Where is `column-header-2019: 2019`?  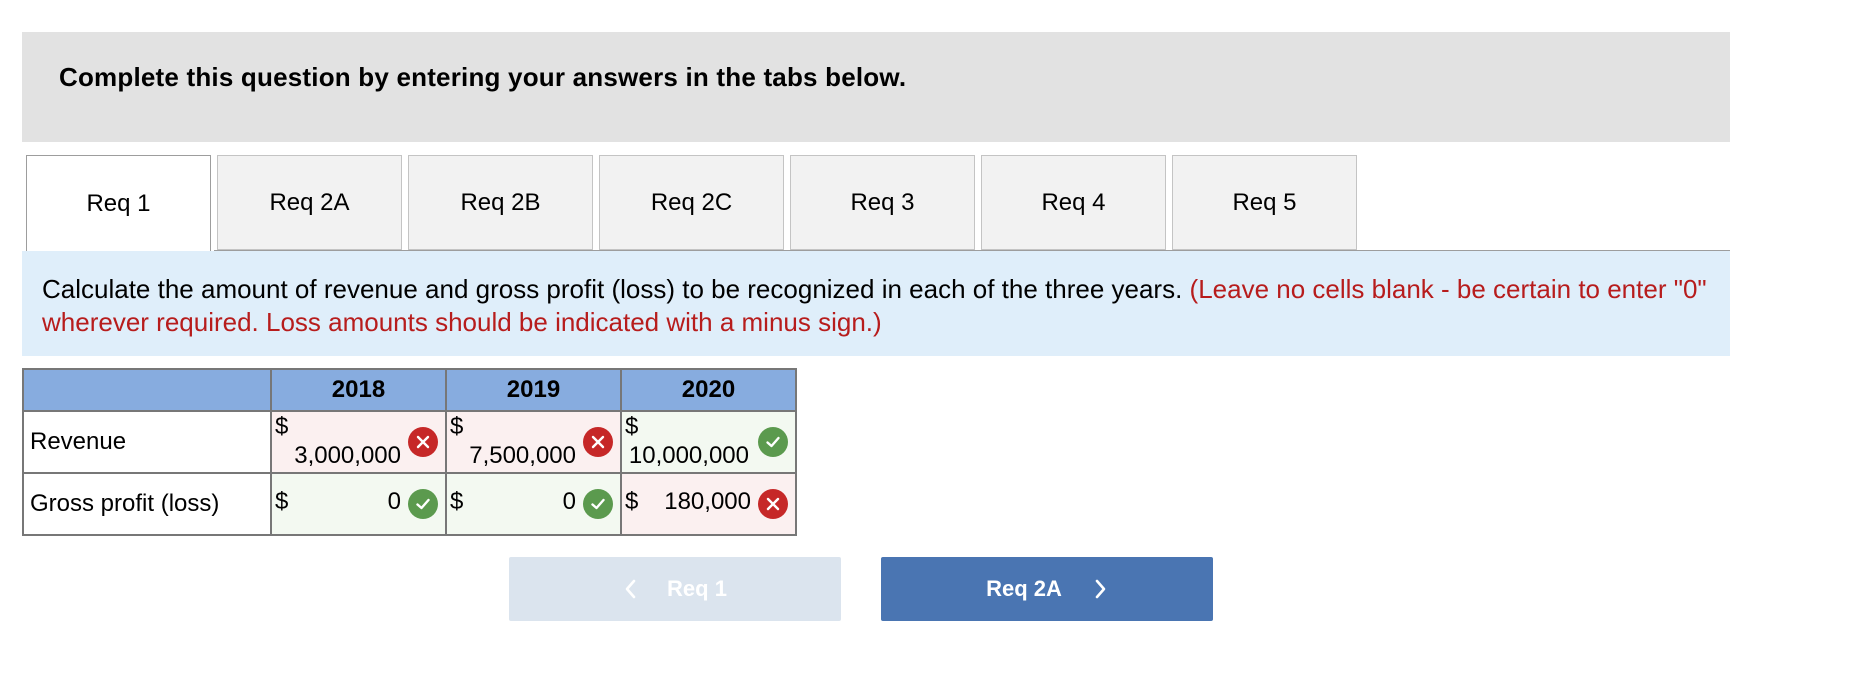
column-header-2019: 2019 is located at coordinates (533, 390).